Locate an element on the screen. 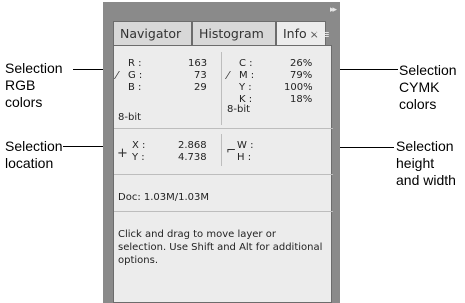 The width and height of the screenshot is (465, 303). marquee-size-icon: ⌐ is located at coordinates (231, 150).